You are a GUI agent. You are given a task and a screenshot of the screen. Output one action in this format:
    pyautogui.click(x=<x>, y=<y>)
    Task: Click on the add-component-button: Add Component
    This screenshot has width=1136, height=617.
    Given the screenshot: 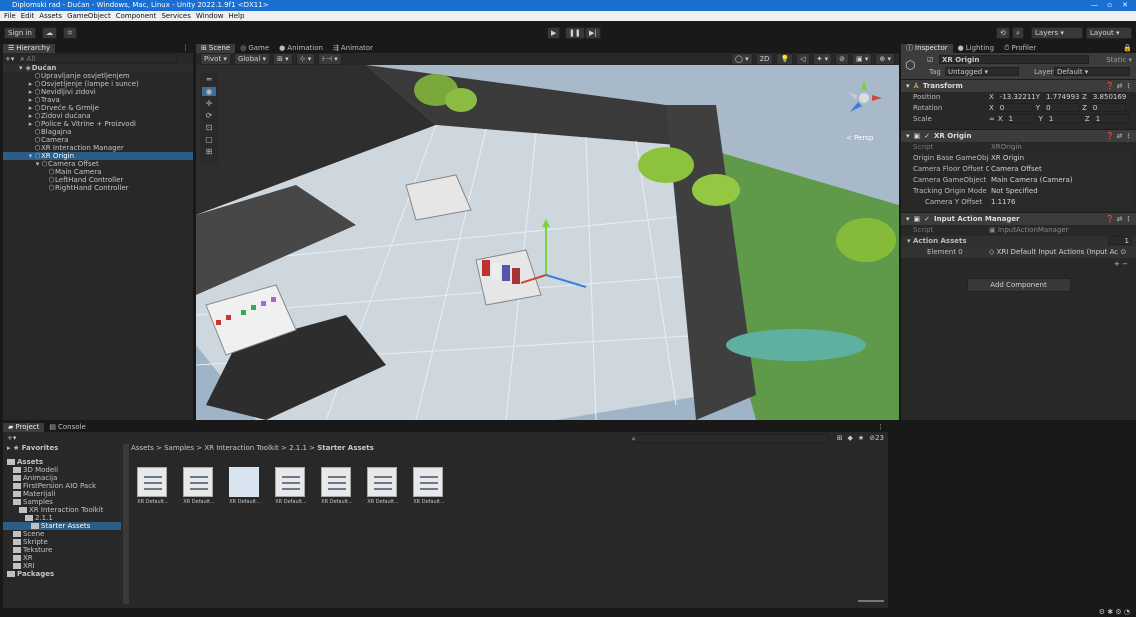 What is the action you would take?
    pyautogui.click(x=1018, y=285)
    